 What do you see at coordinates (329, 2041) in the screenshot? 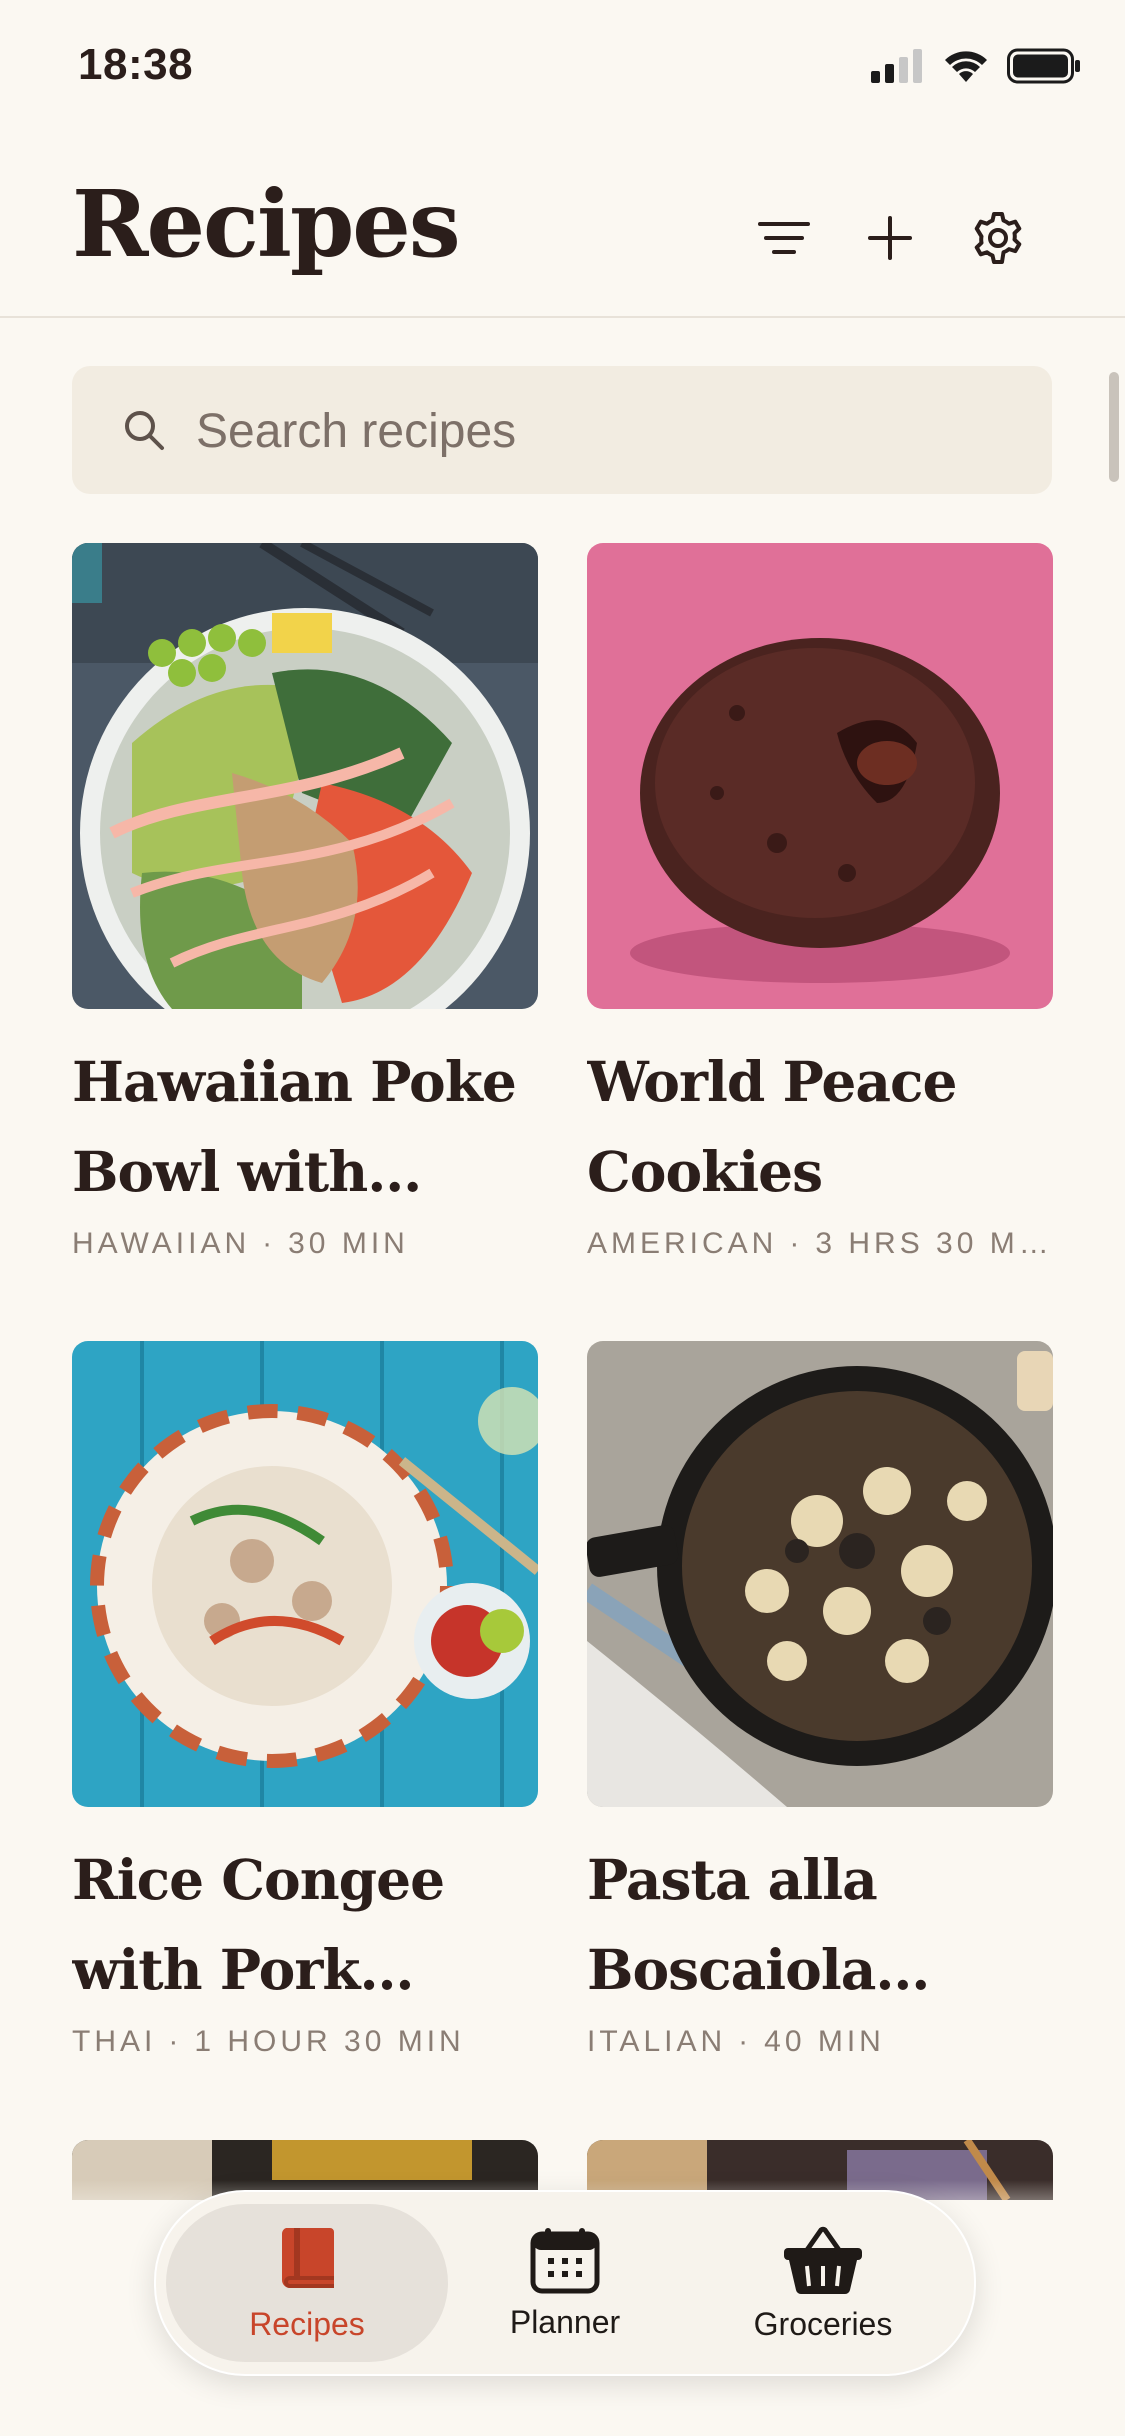
I see `recipe-time: 1 HOUR 30 MIN` at bounding box center [329, 2041].